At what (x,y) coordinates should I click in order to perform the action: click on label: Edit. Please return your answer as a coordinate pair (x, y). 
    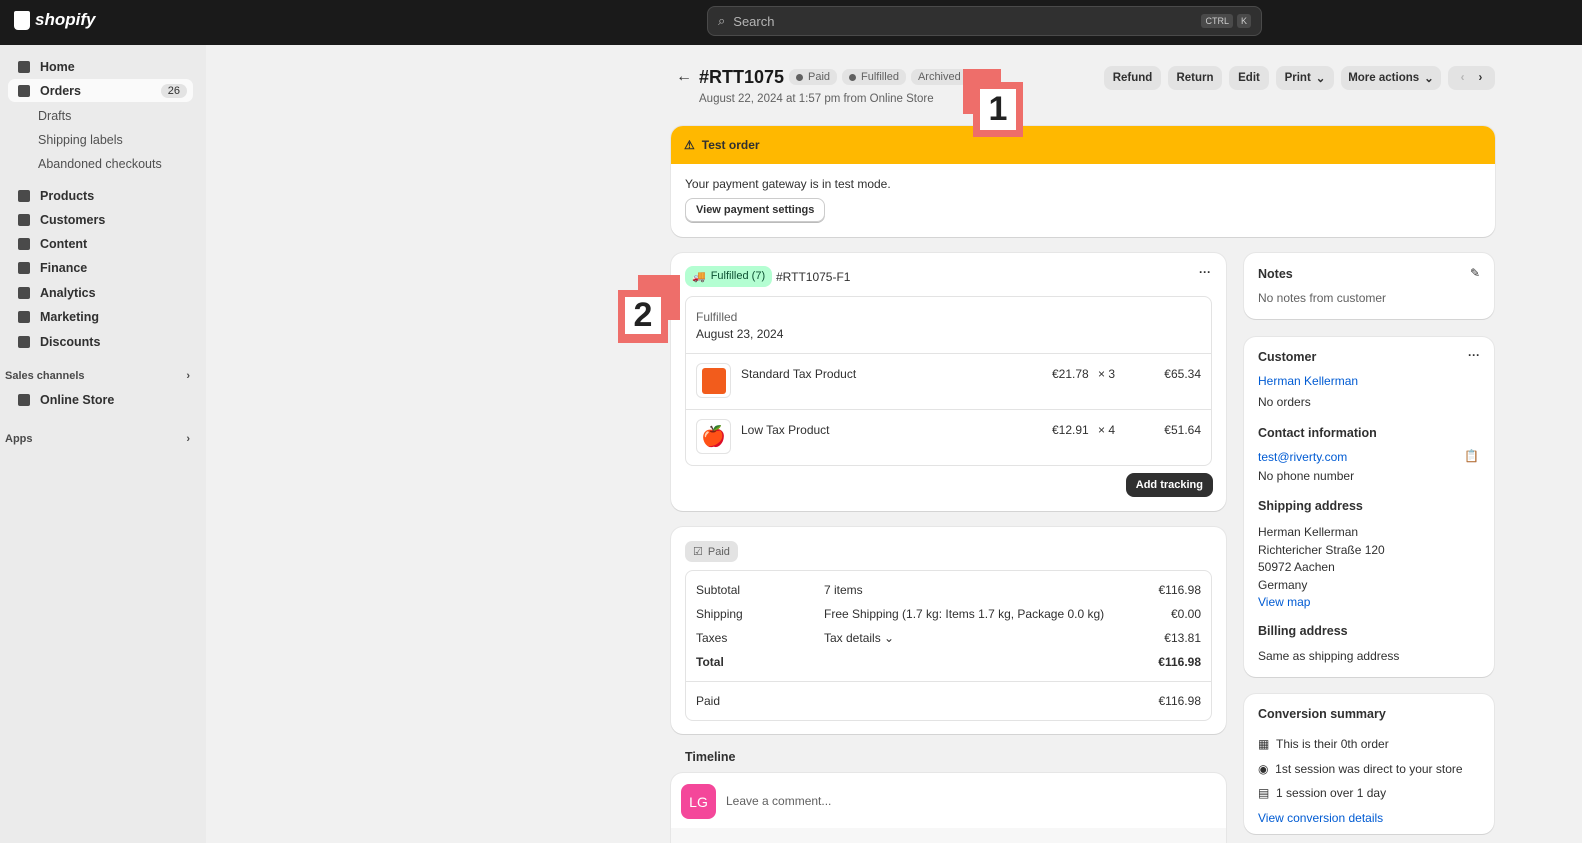
    Looking at the image, I should click on (1249, 78).